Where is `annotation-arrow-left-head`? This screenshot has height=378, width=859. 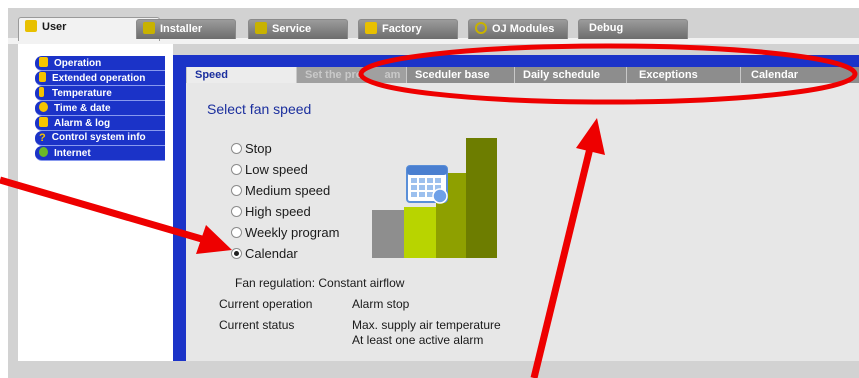
annotation-arrow-left-head is located at coordinates (214, 239).